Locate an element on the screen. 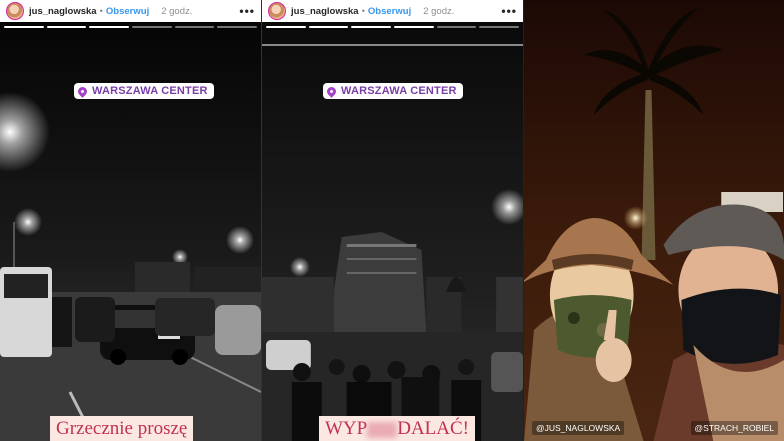 This screenshot has height=441, width=784. caption-text-end: DALAĆ! is located at coordinates (433, 428).